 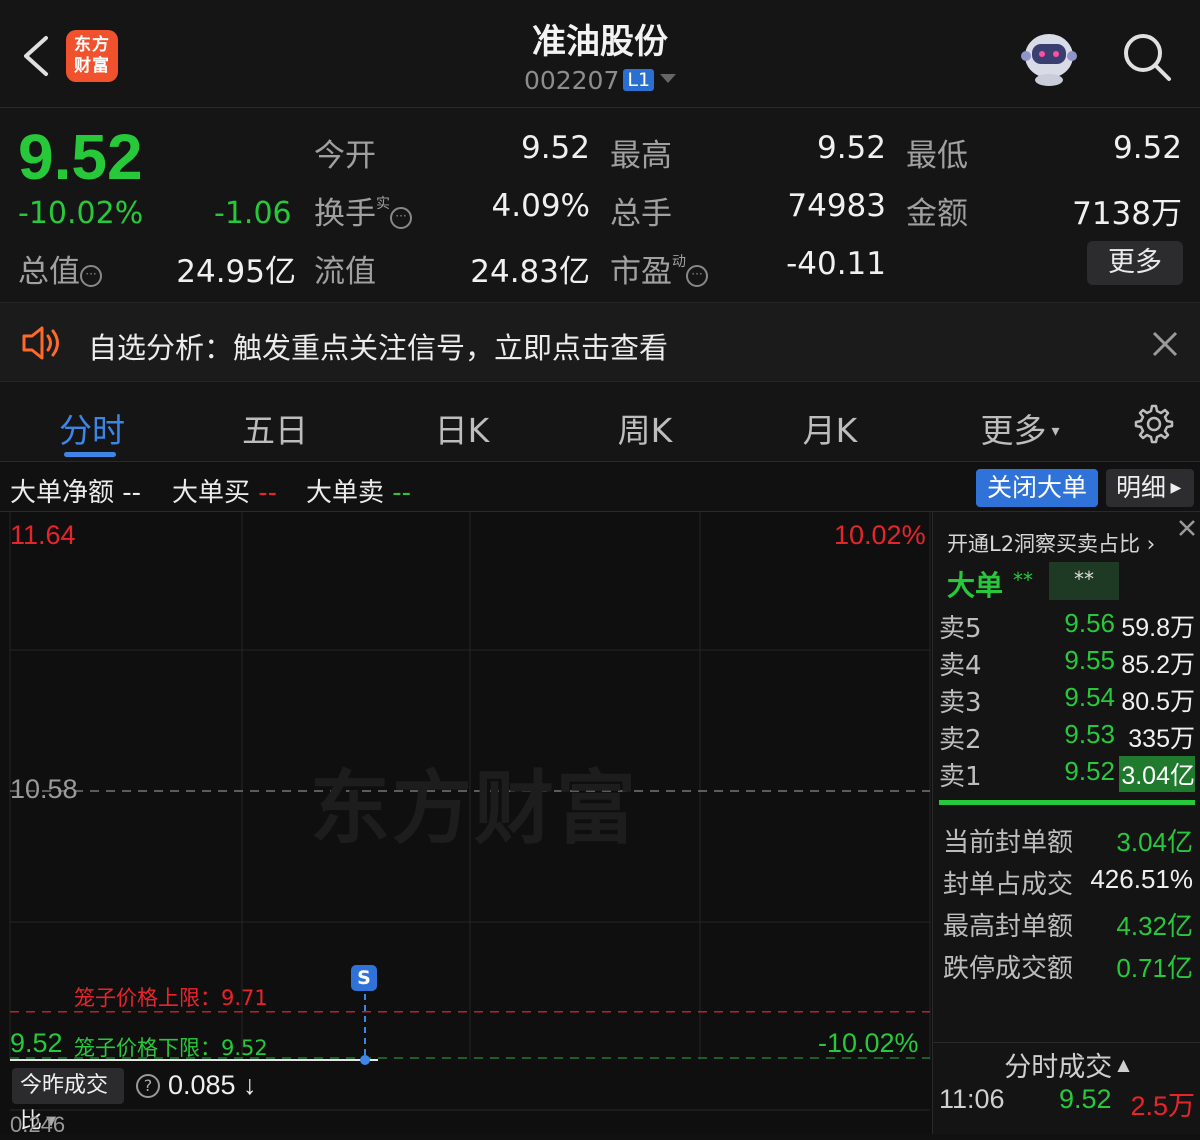 What do you see at coordinates (659, 268) in the screenshot?
I see `pe-label: 市盈动···` at bounding box center [659, 268].